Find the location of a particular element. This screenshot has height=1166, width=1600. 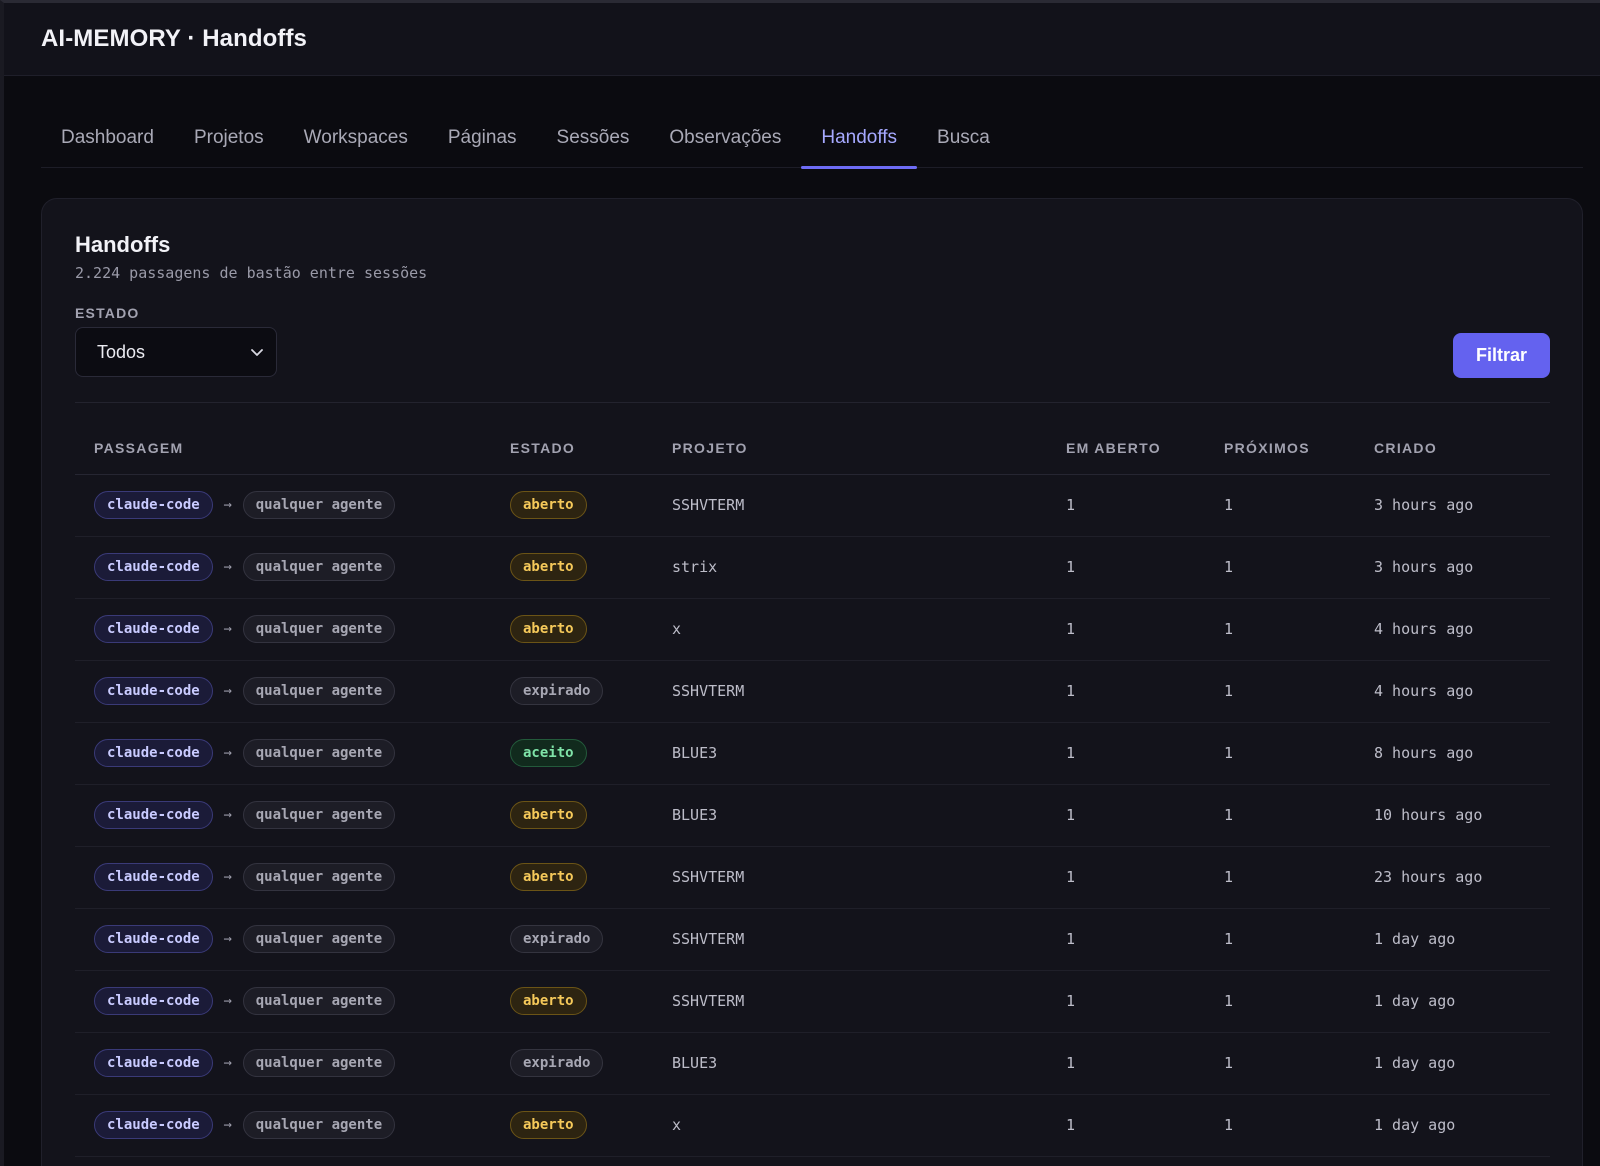

cell-criado: 8 hours ago is located at coordinates (1462, 753).